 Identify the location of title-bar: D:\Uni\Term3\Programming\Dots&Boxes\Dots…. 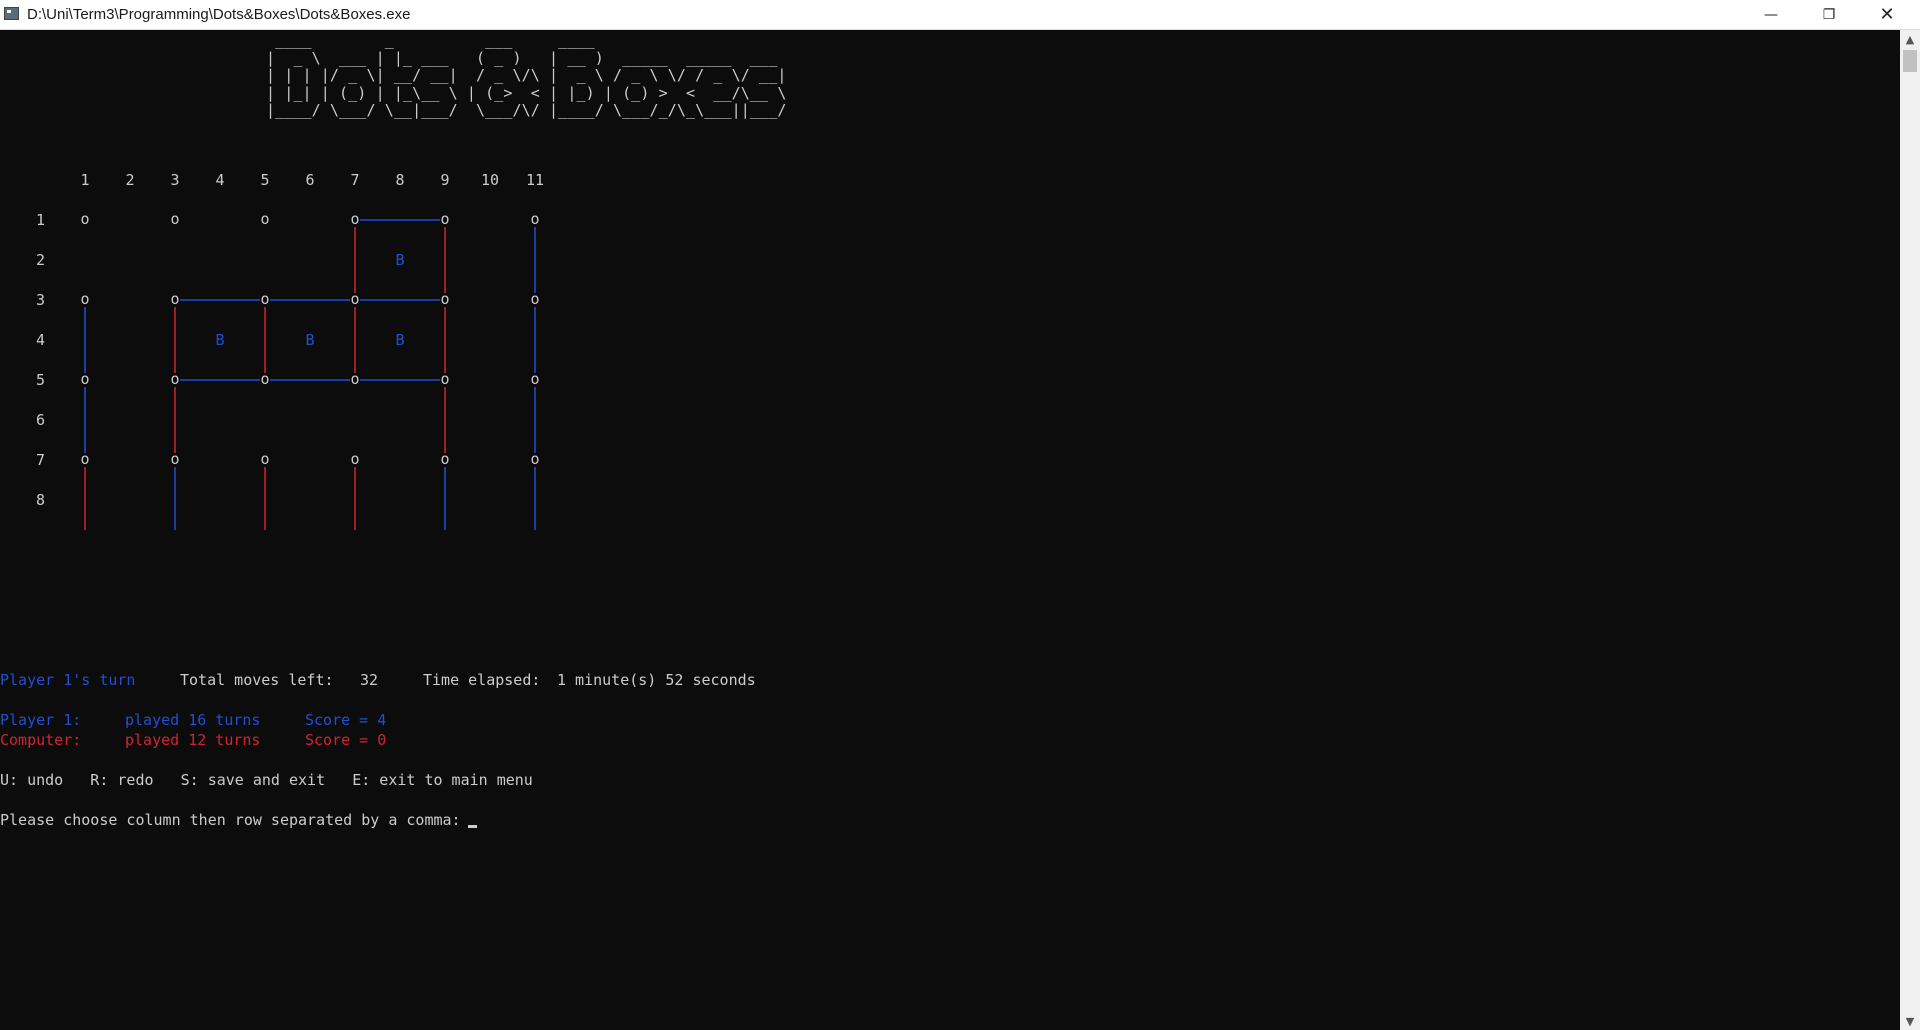
(960, 15).